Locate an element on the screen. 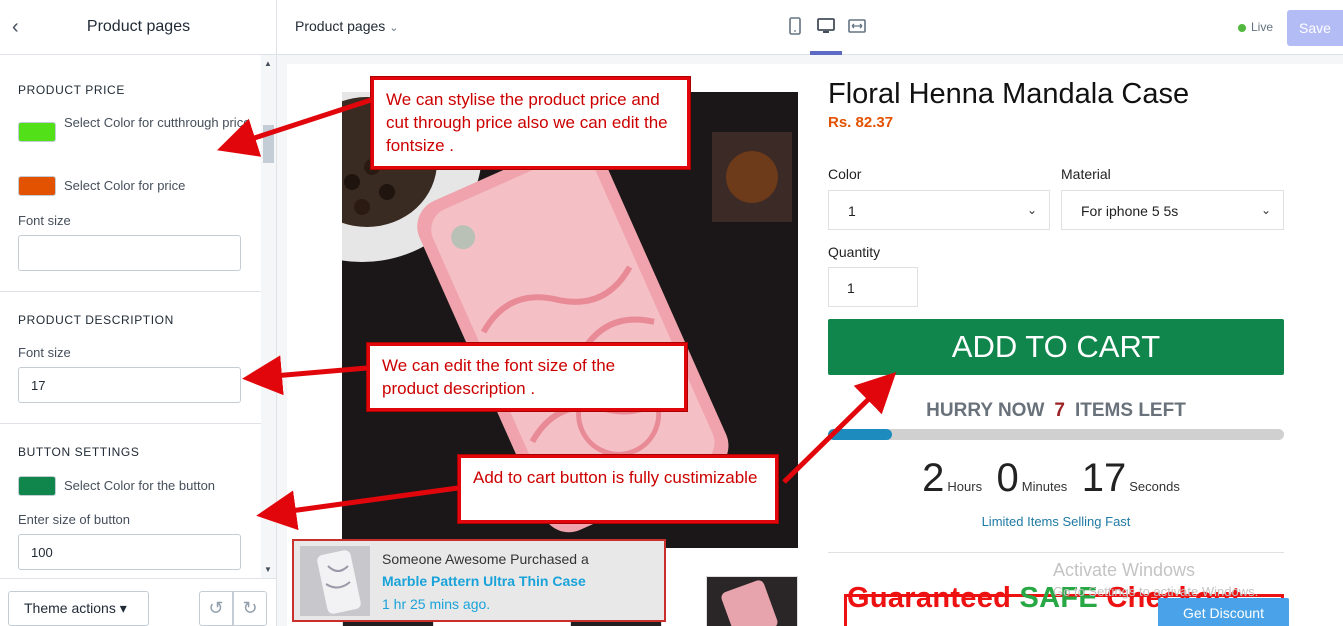 This screenshot has width=1343, height=626. color-select: 1 ⌄ is located at coordinates (939, 210).